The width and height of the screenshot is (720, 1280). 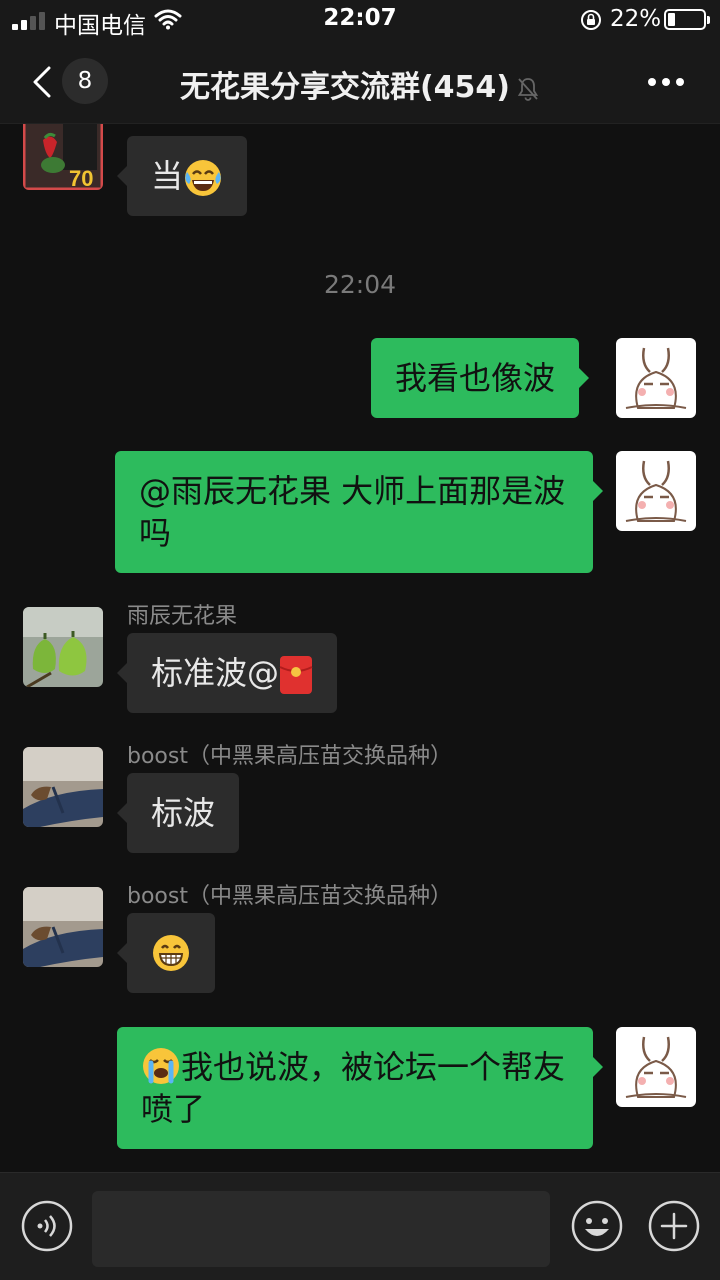 What do you see at coordinates (666, 83) in the screenshot?
I see `more-options-button` at bounding box center [666, 83].